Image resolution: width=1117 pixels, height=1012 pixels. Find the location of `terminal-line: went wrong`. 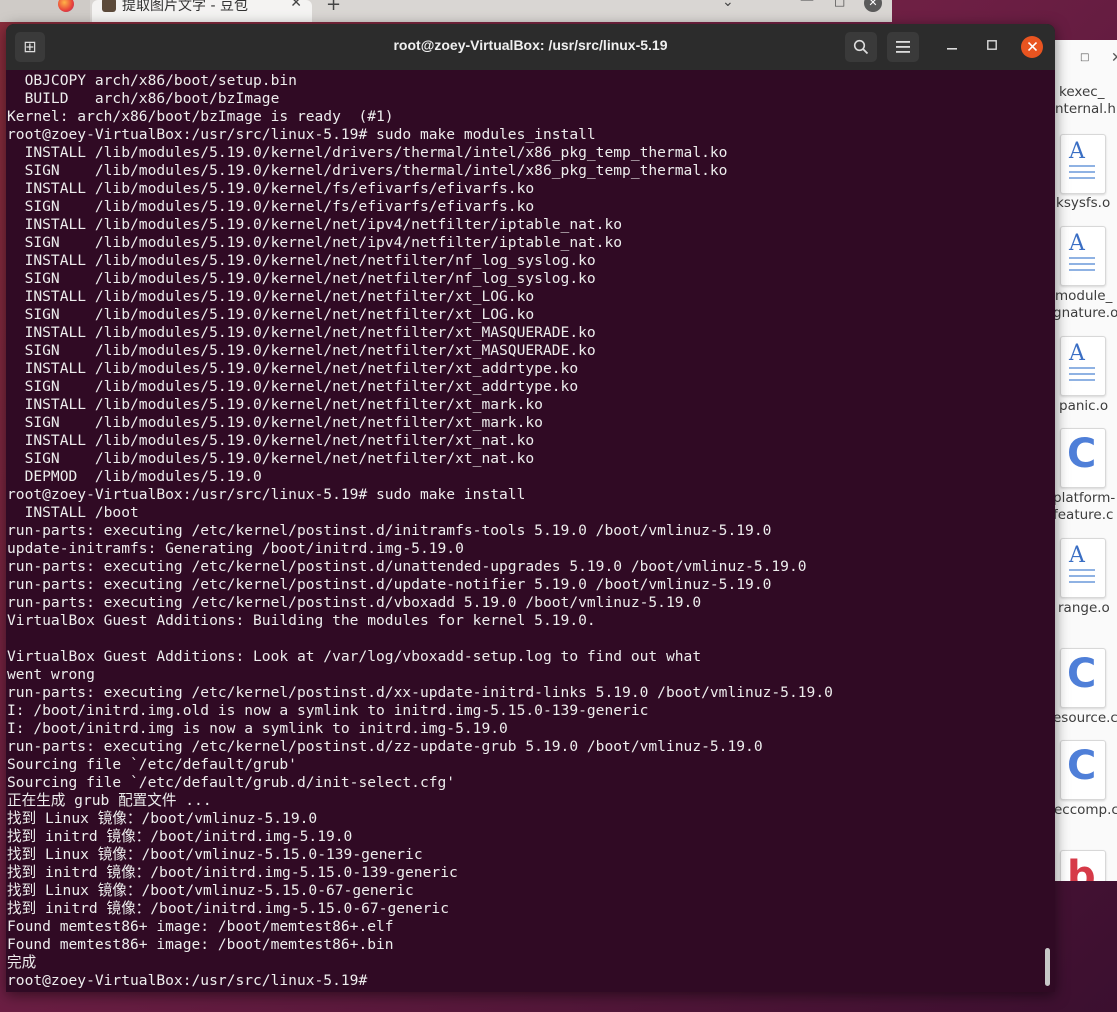

terminal-line: went wrong is located at coordinates (51, 674).